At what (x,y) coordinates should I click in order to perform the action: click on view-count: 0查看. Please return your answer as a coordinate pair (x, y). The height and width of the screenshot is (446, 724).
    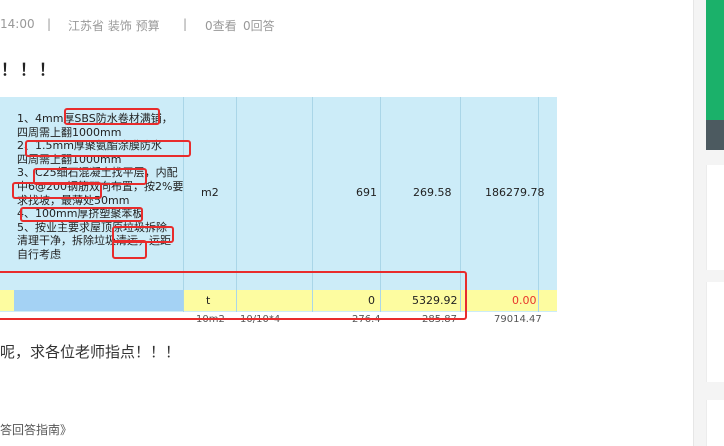
    Looking at the image, I should click on (221, 26).